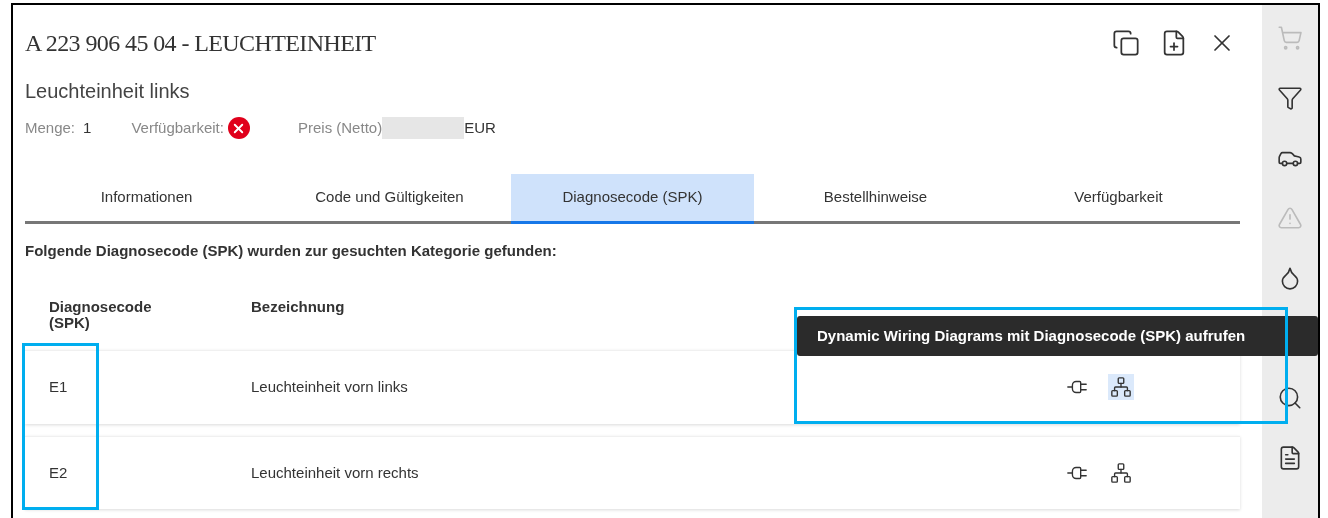  Describe the element at coordinates (330, 387) in the screenshot. I see `table-cell-text: Leuchteinheit vorn links` at that location.